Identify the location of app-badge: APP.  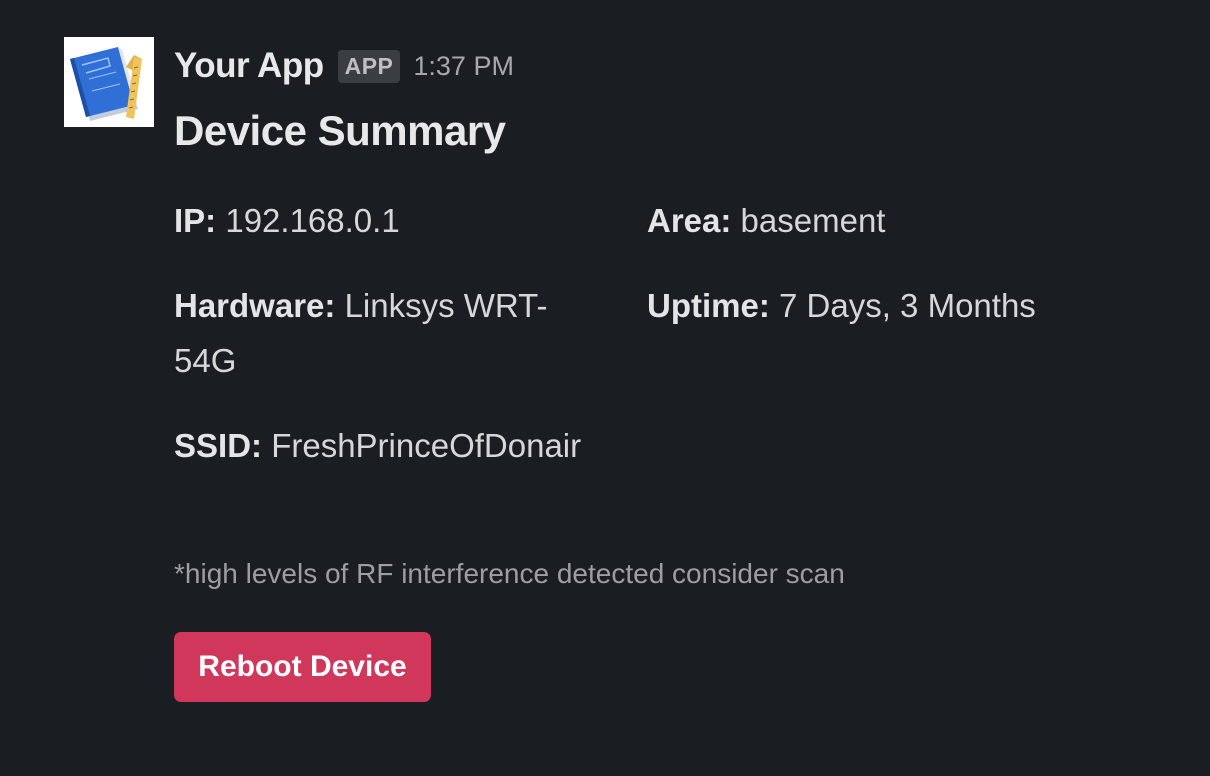
(369, 66).